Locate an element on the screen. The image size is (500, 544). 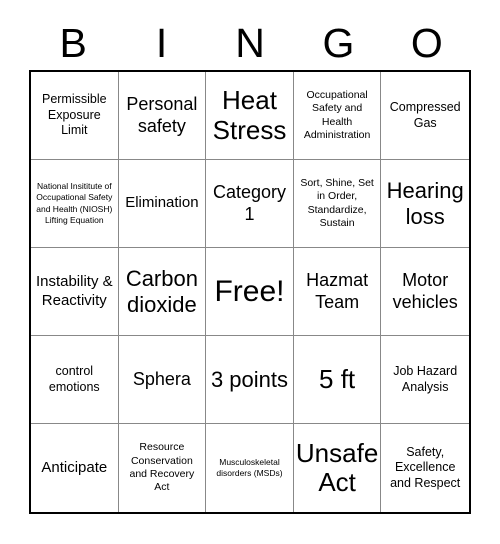
bingo-cell: Elimination is located at coordinates (162, 204).